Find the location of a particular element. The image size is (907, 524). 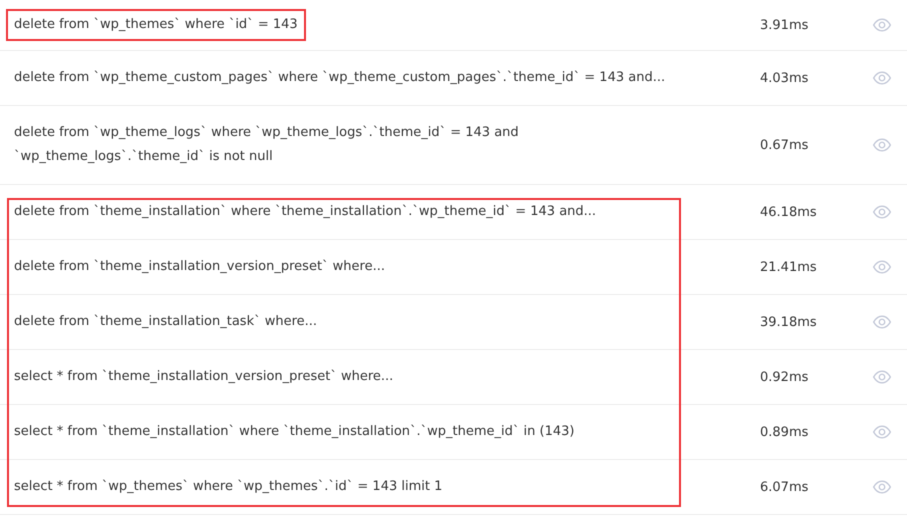

duration-text: 39.18ms is located at coordinates (789, 322).